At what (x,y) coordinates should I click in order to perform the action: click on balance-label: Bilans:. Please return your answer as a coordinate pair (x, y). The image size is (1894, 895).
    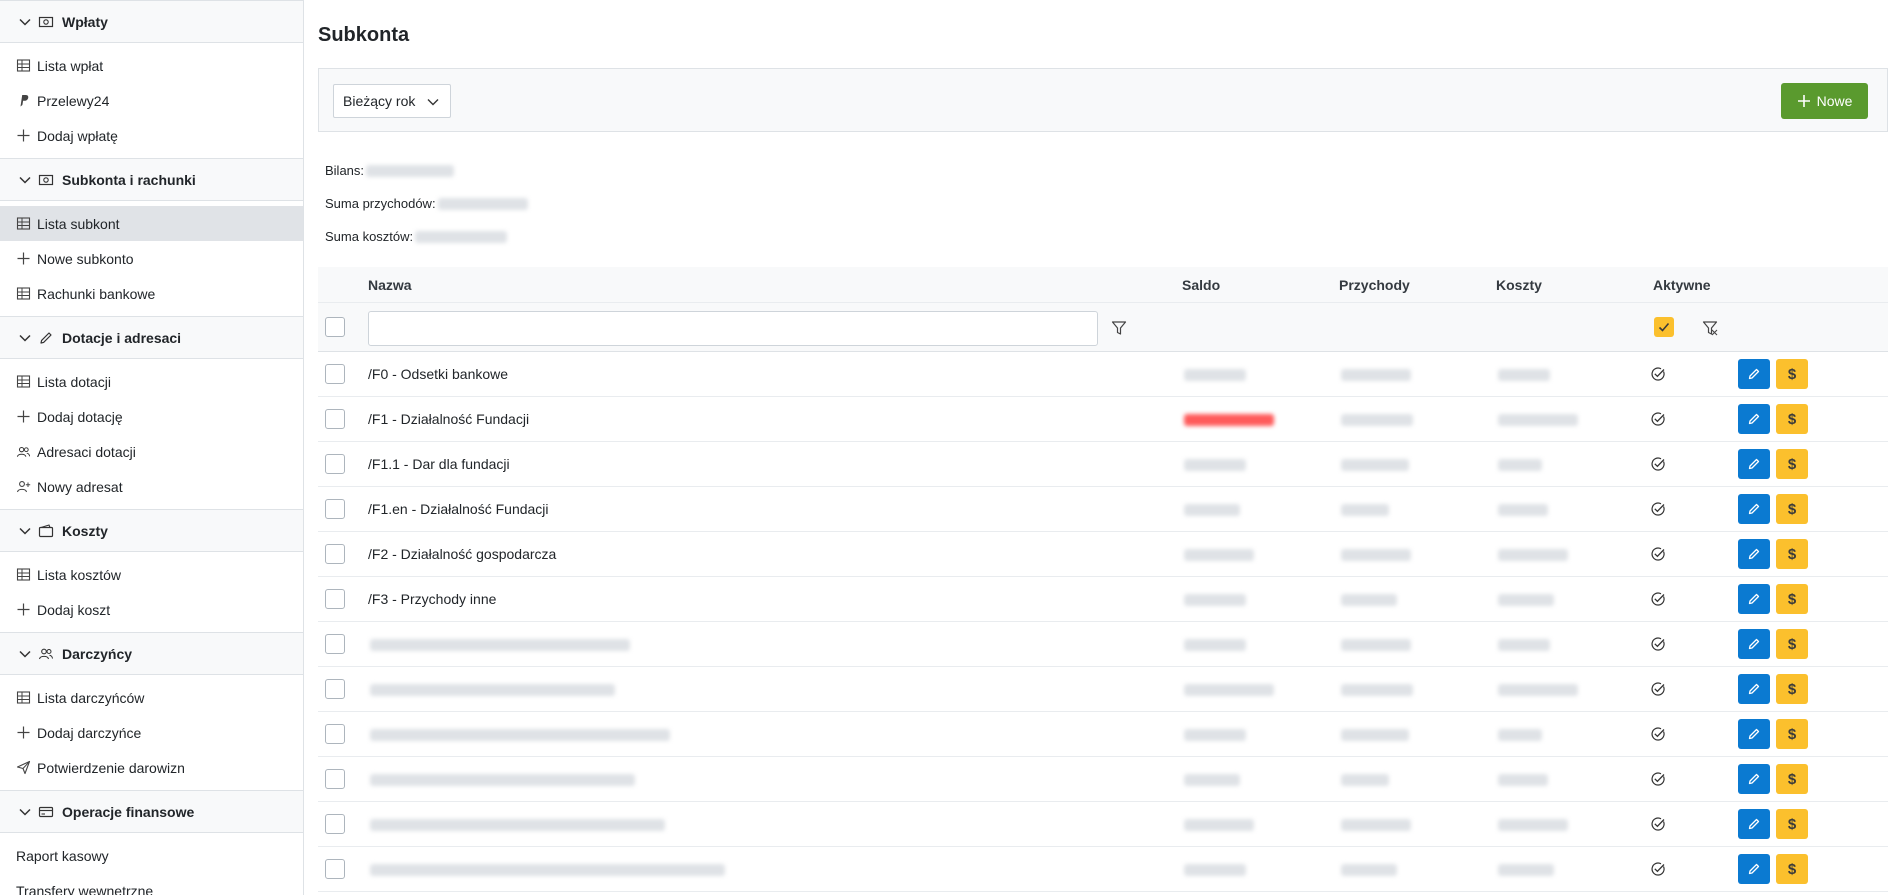
    Looking at the image, I should click on (345, 170).